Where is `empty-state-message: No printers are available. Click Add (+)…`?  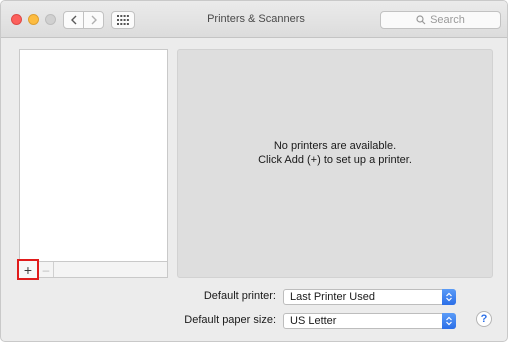 empty-state-message: No printers are available. Click Add (+)… is located at coordinates (335, 153).